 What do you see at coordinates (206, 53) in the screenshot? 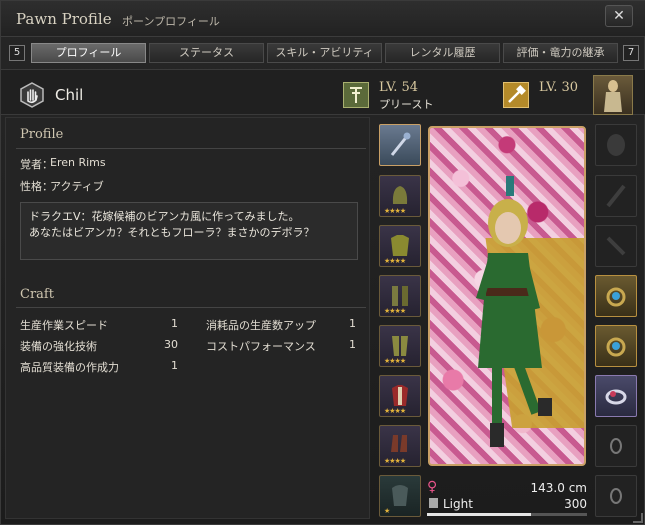
I see `tab-status: ステータス` at bounding box center [206, 53].